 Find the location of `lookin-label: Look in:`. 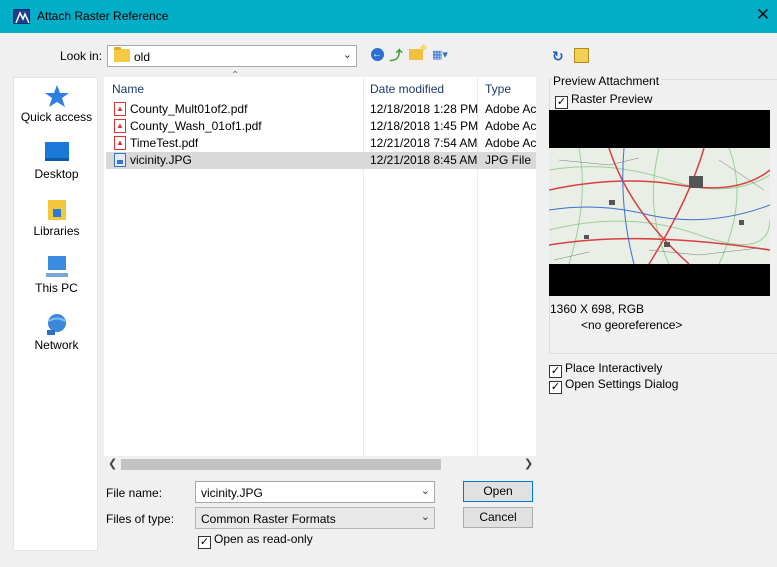

lookin-label: Look in: is located at coordinates (81, 56).